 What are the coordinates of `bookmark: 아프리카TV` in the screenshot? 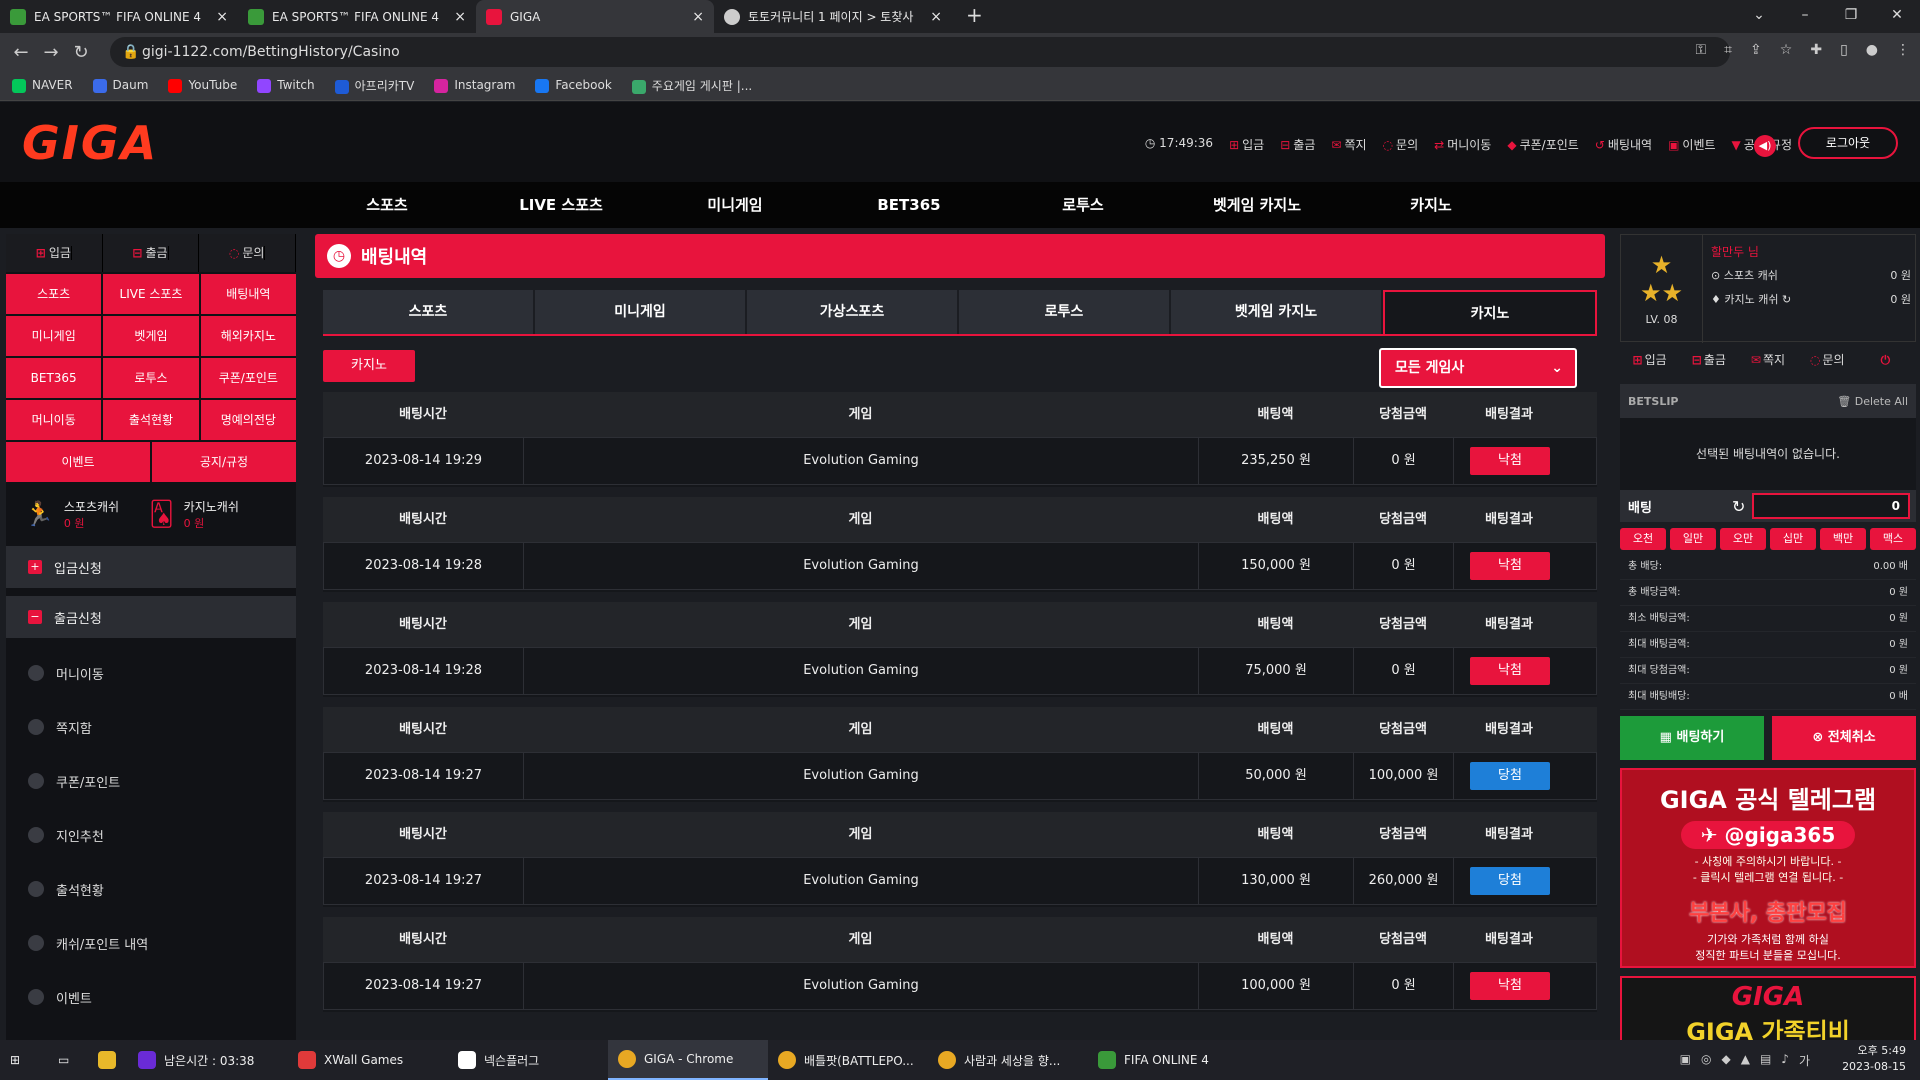 It's located at (374, 85).